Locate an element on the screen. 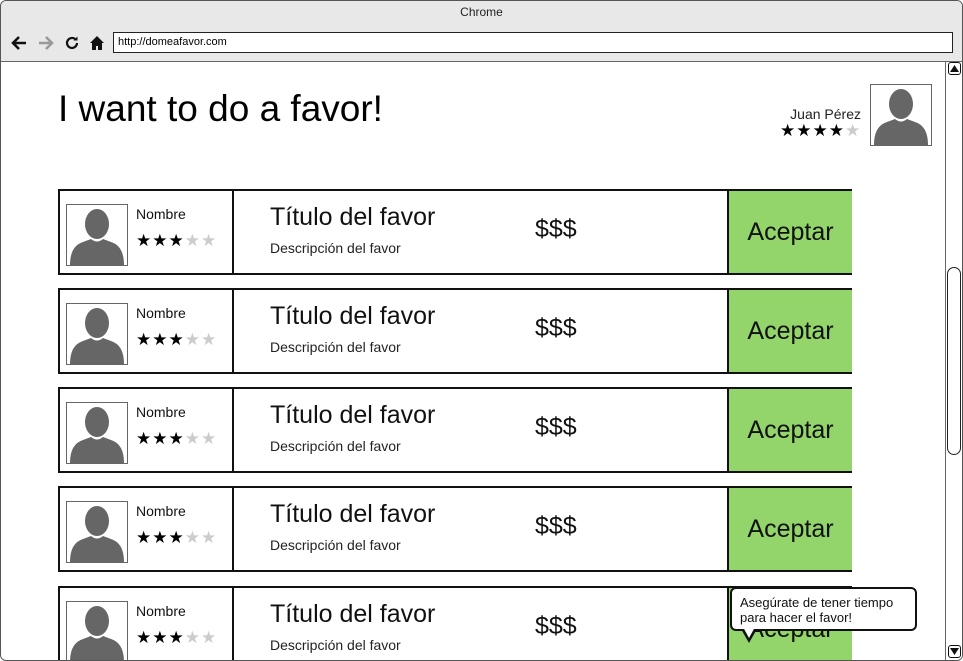 The width and height of the screenshot is (963, 661). refresh-icon is located at coordinates (72, 43).